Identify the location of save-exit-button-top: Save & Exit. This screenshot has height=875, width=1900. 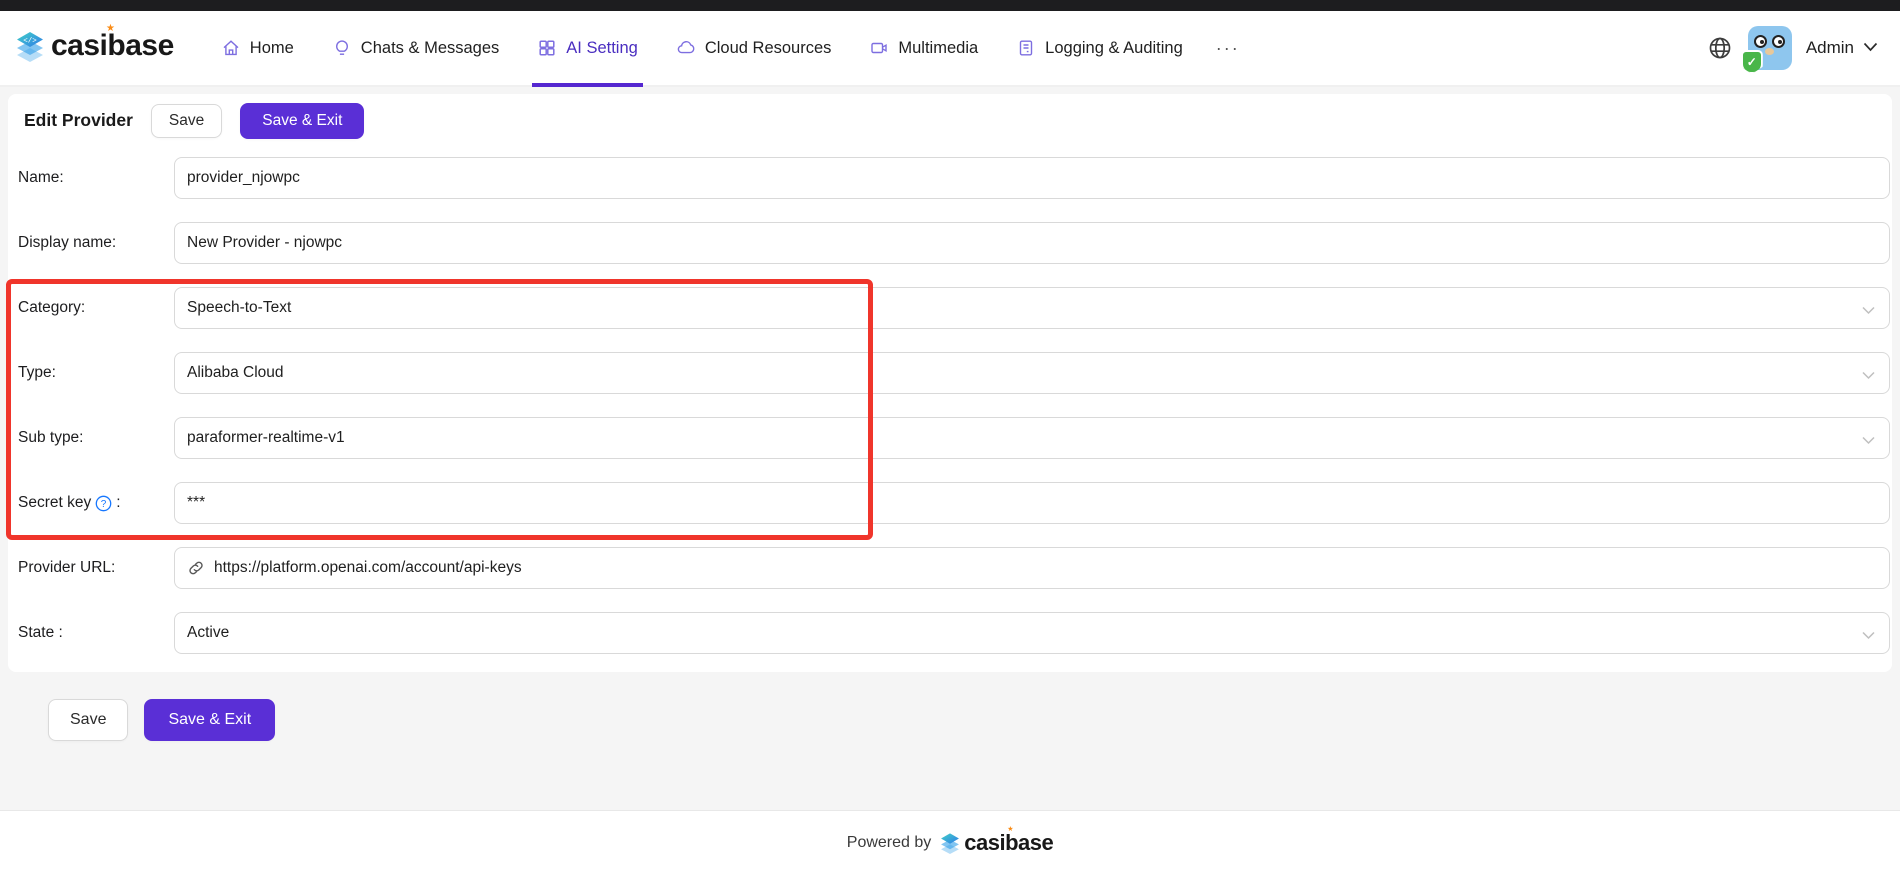
(302, 120).